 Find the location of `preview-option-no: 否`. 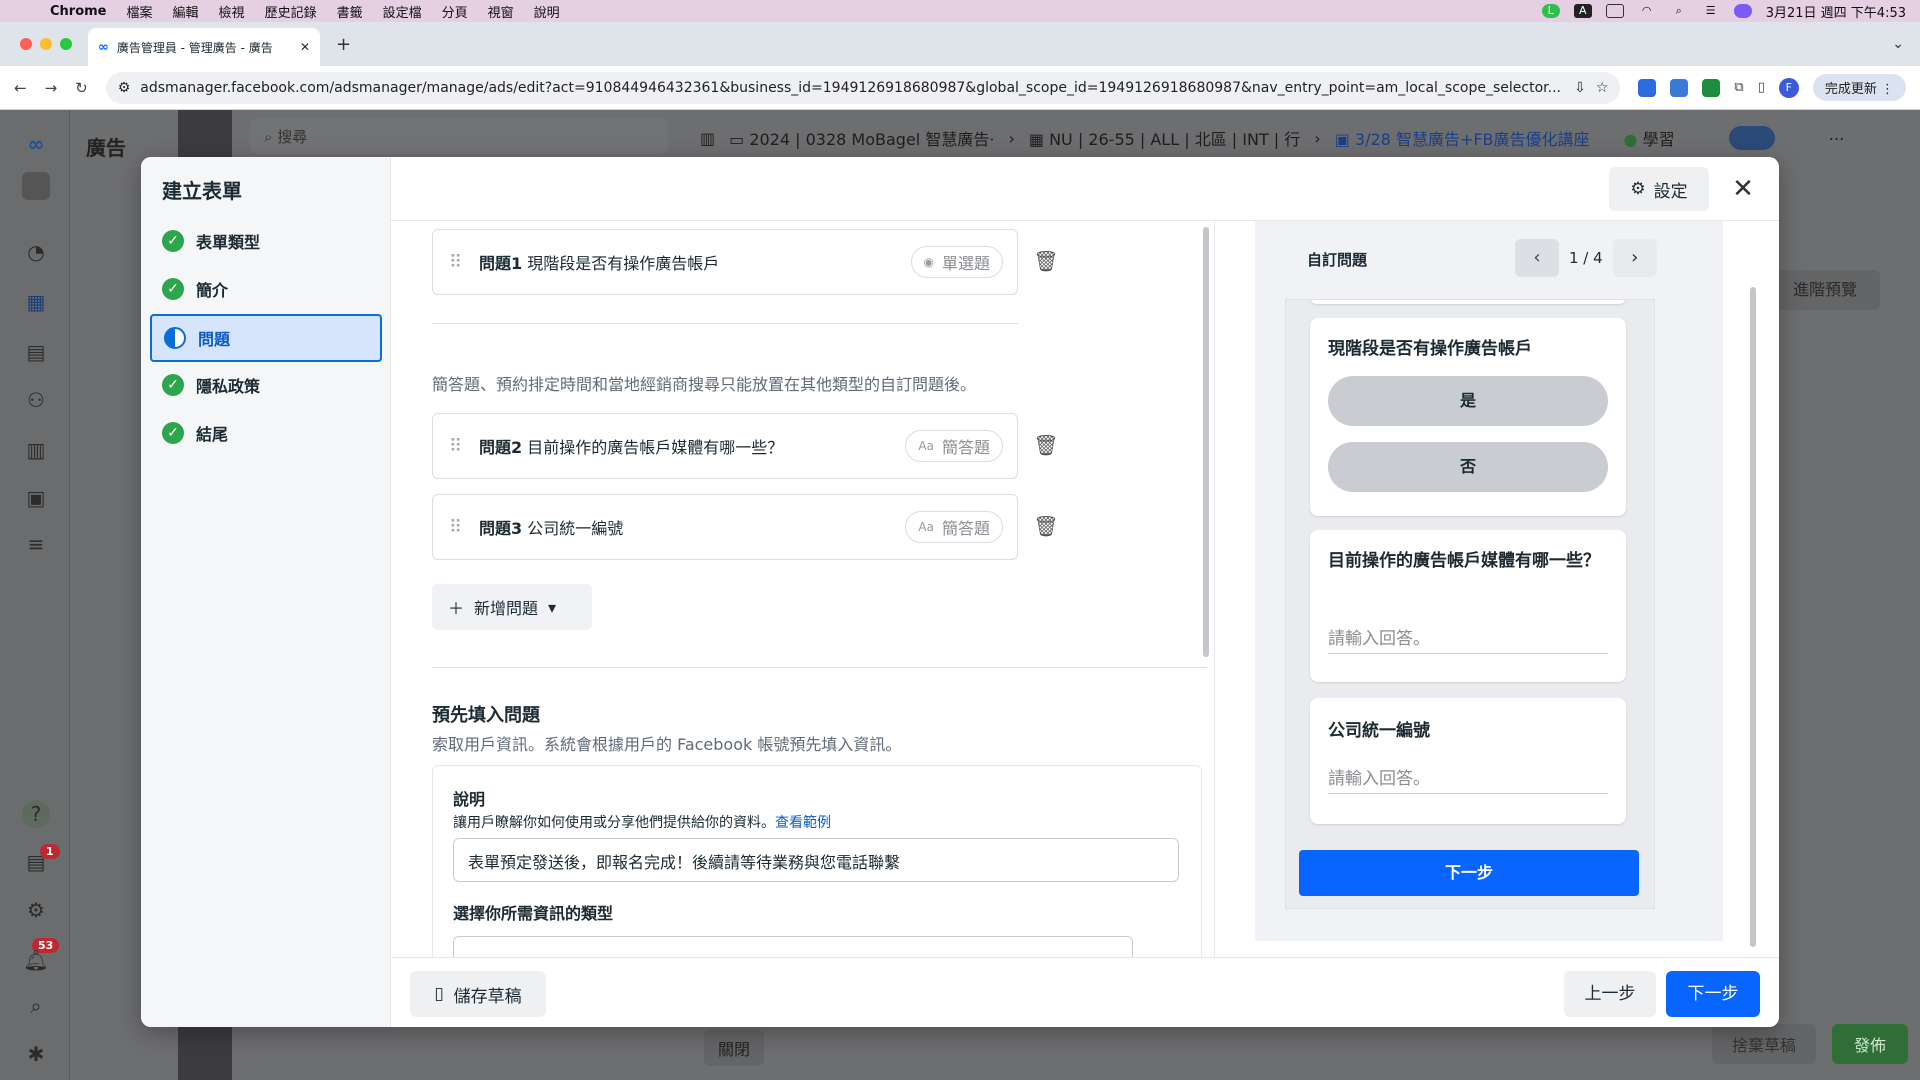

preview-option-no: 否 is located at coordinates (1468, 467).